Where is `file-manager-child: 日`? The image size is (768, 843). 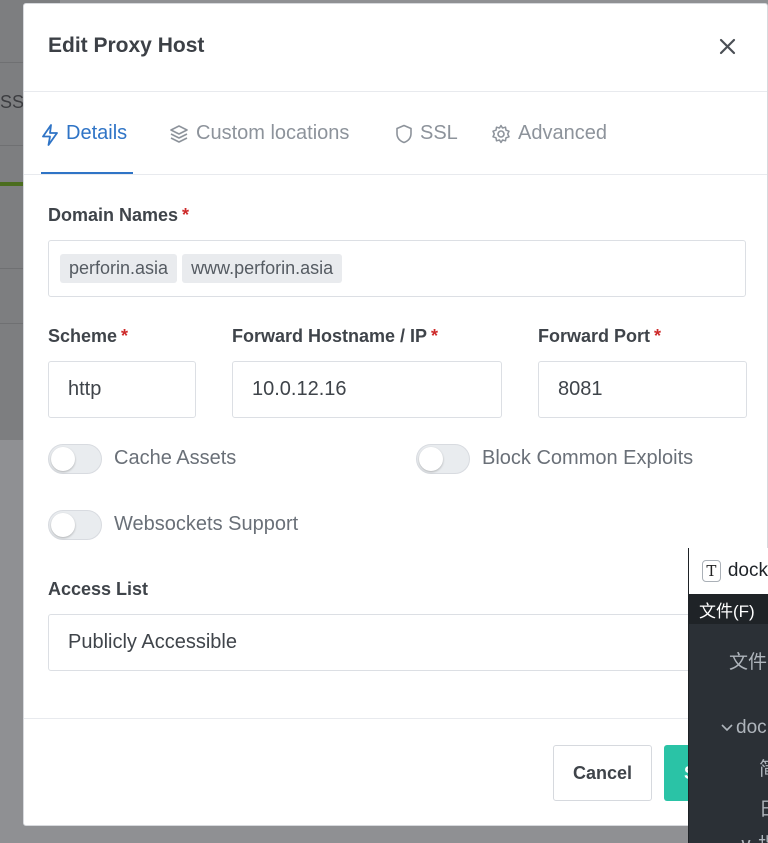
file-manager-child: 日 is located at coordinates (763, 807).